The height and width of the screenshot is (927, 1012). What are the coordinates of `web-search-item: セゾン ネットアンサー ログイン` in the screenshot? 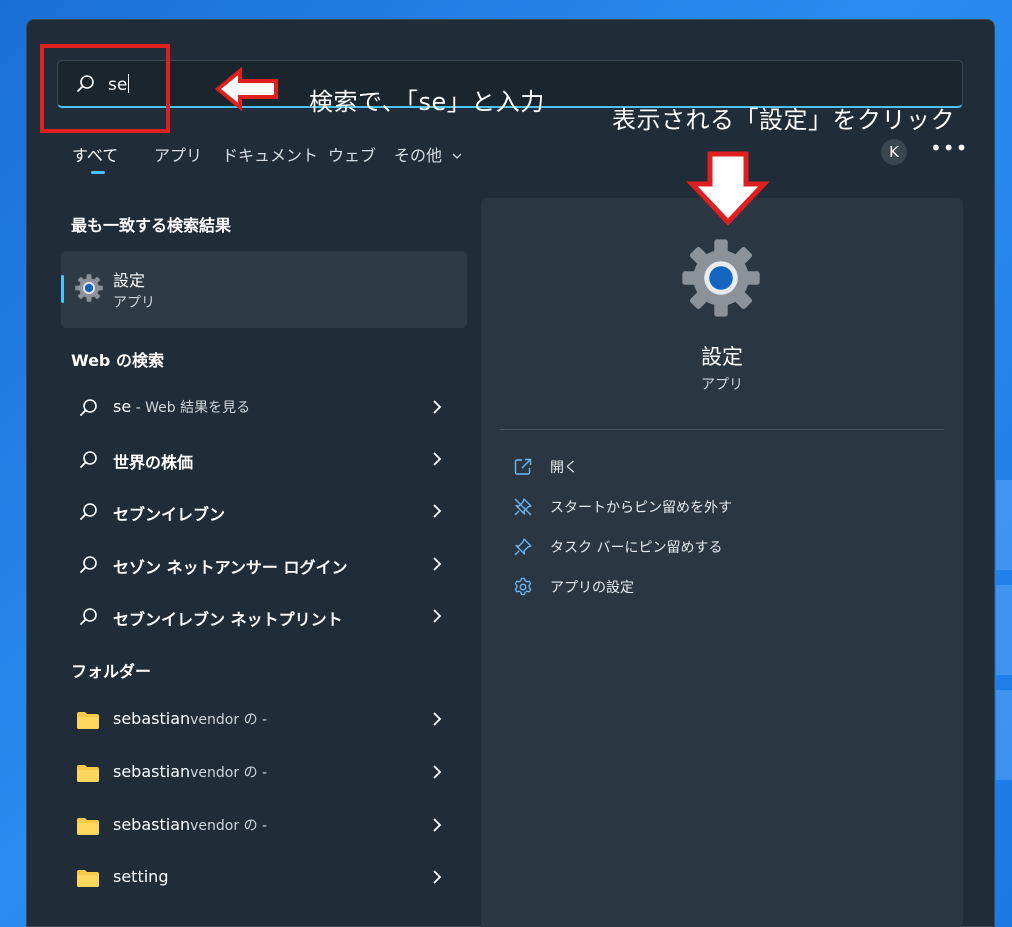 It's located at (264, 565).